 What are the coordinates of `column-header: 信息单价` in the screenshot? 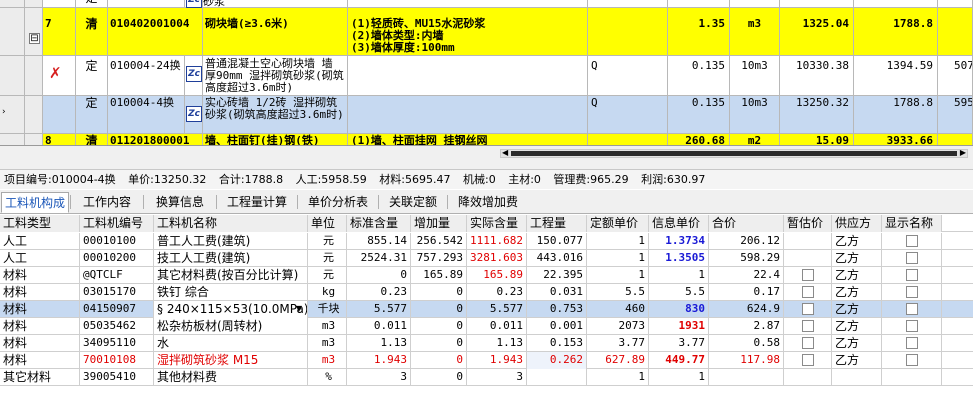 It's located at (679, 223).